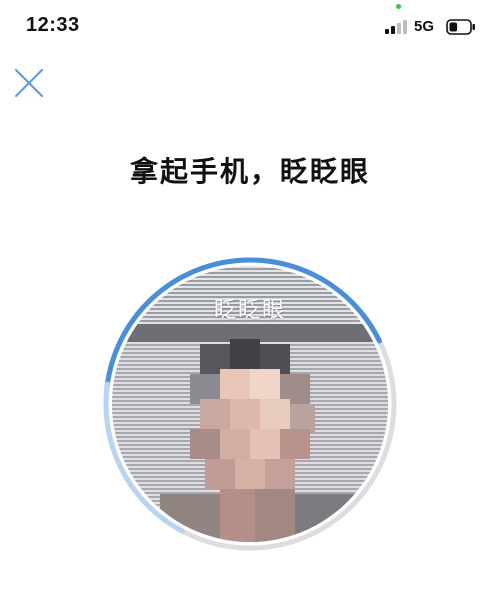 This screenshot has width=500, height=592. What do you see at coordinates (424, 26) in the screenshot?
I see `network-type: 5G` at bounding box center [424, 26].